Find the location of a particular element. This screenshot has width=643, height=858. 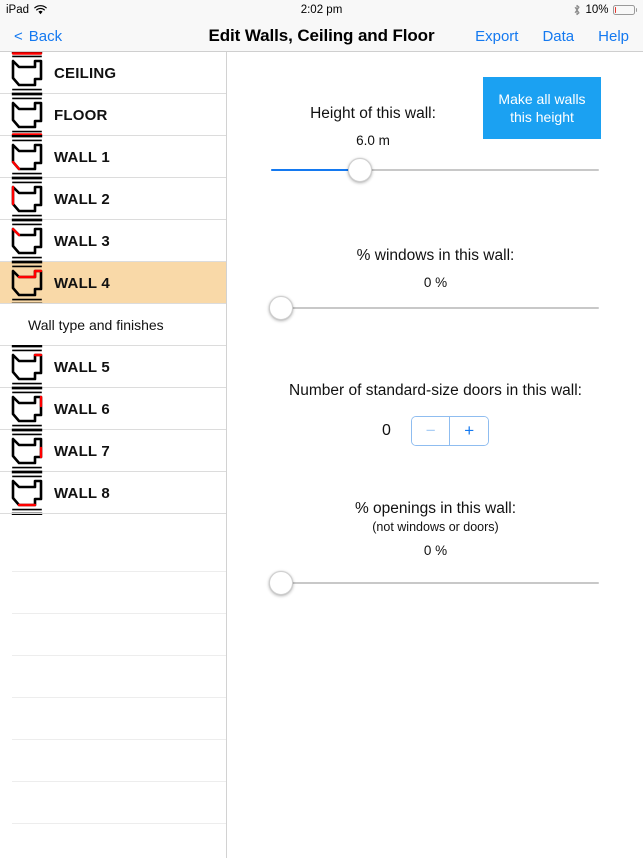

status-bar-right: 10% is located at coordinates (605, 10).